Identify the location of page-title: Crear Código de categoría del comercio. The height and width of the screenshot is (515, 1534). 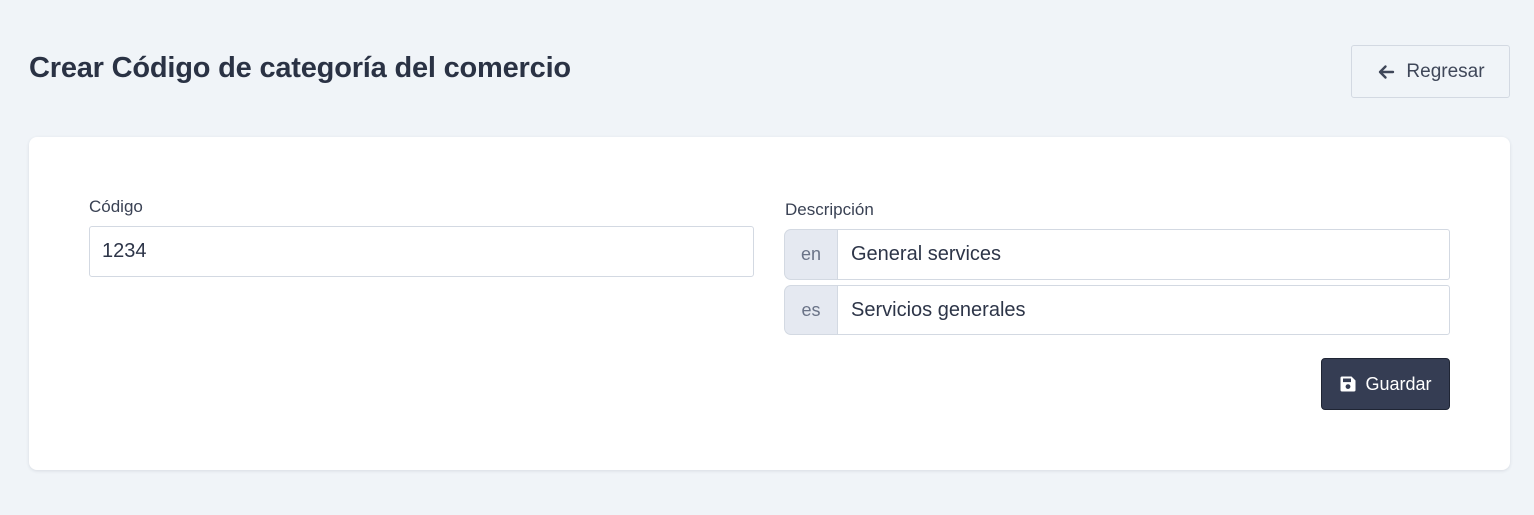
(300, 68).